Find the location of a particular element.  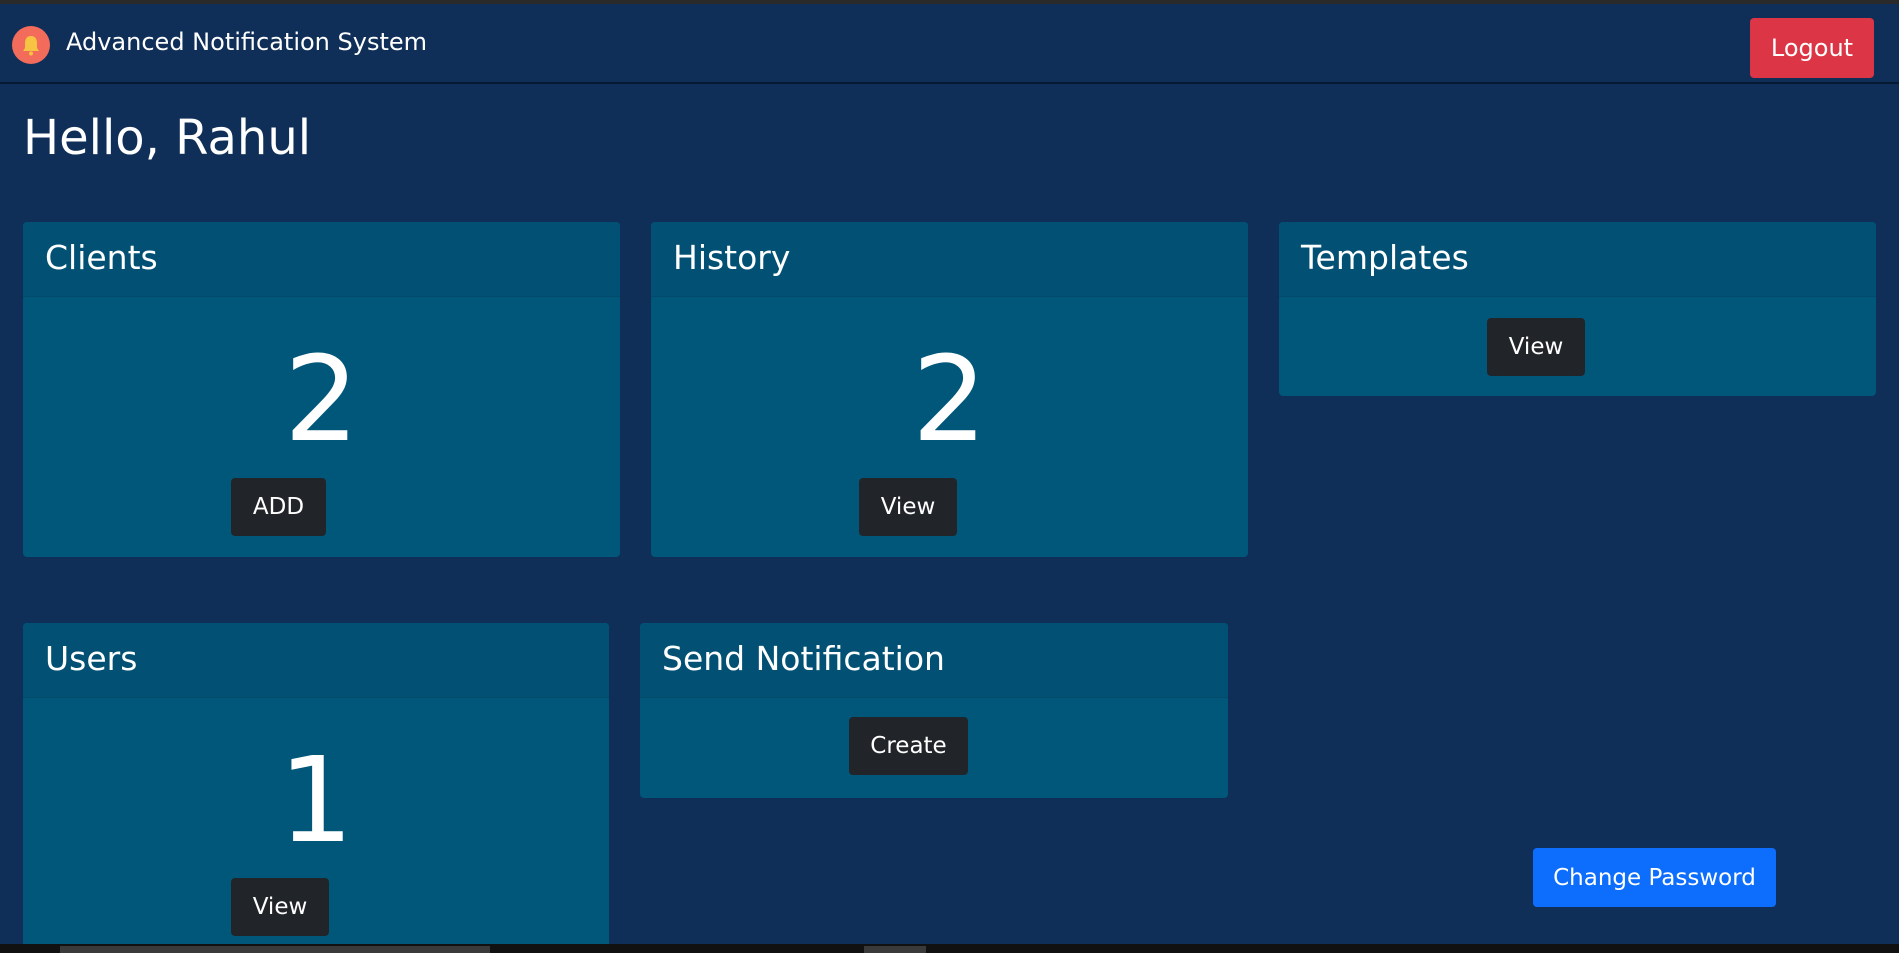

bell-icon is located at coordinates (31, 45).